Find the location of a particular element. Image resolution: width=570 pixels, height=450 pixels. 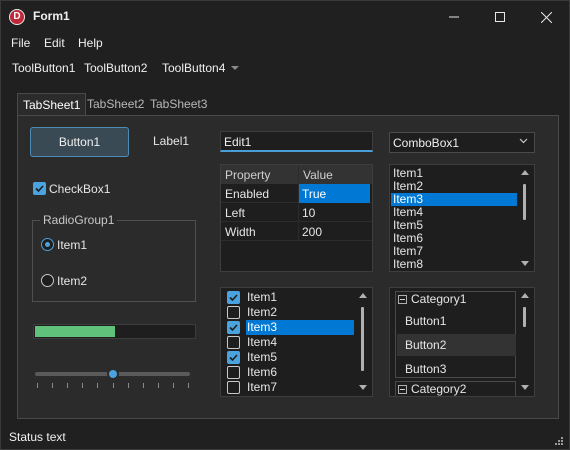

menu-bar: File Edit Help is located at coordinates (285, 44).